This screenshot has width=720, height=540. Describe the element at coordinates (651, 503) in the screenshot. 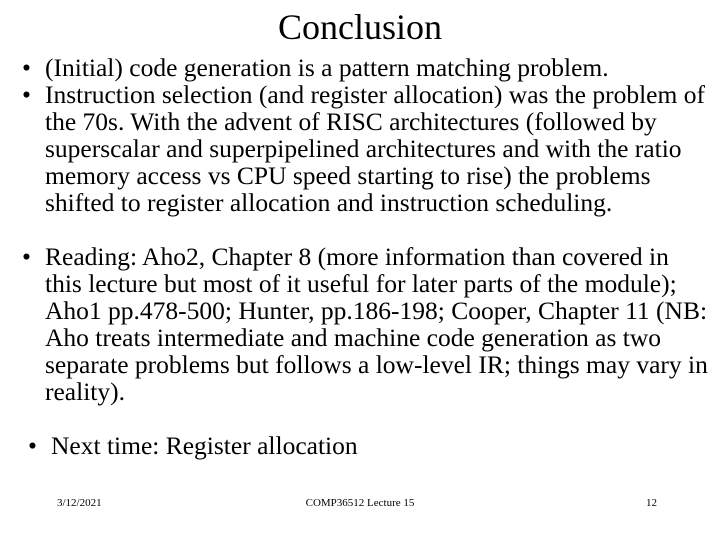

I see `footer-page-number: 12` at that location.